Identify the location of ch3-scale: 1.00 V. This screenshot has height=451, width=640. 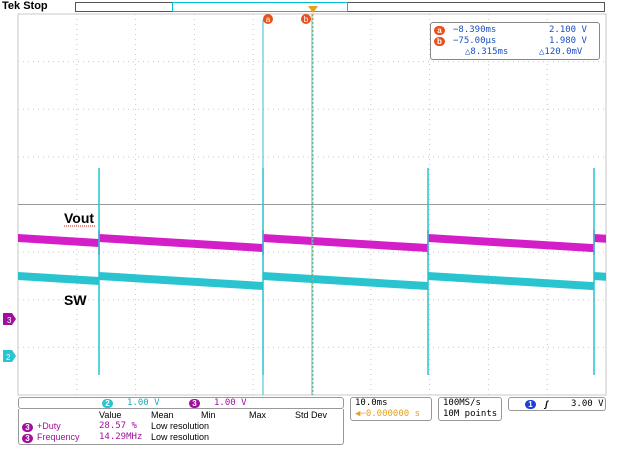
(230, 403).